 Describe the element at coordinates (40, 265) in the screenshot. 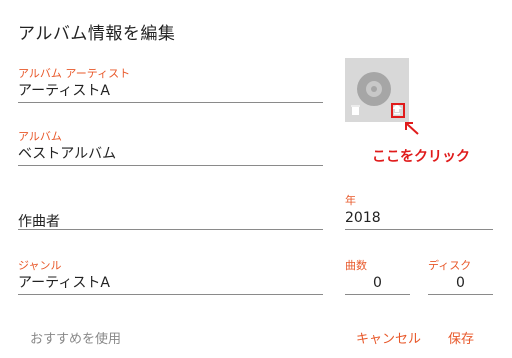

I see `genre-label: ジャンル` at that location.